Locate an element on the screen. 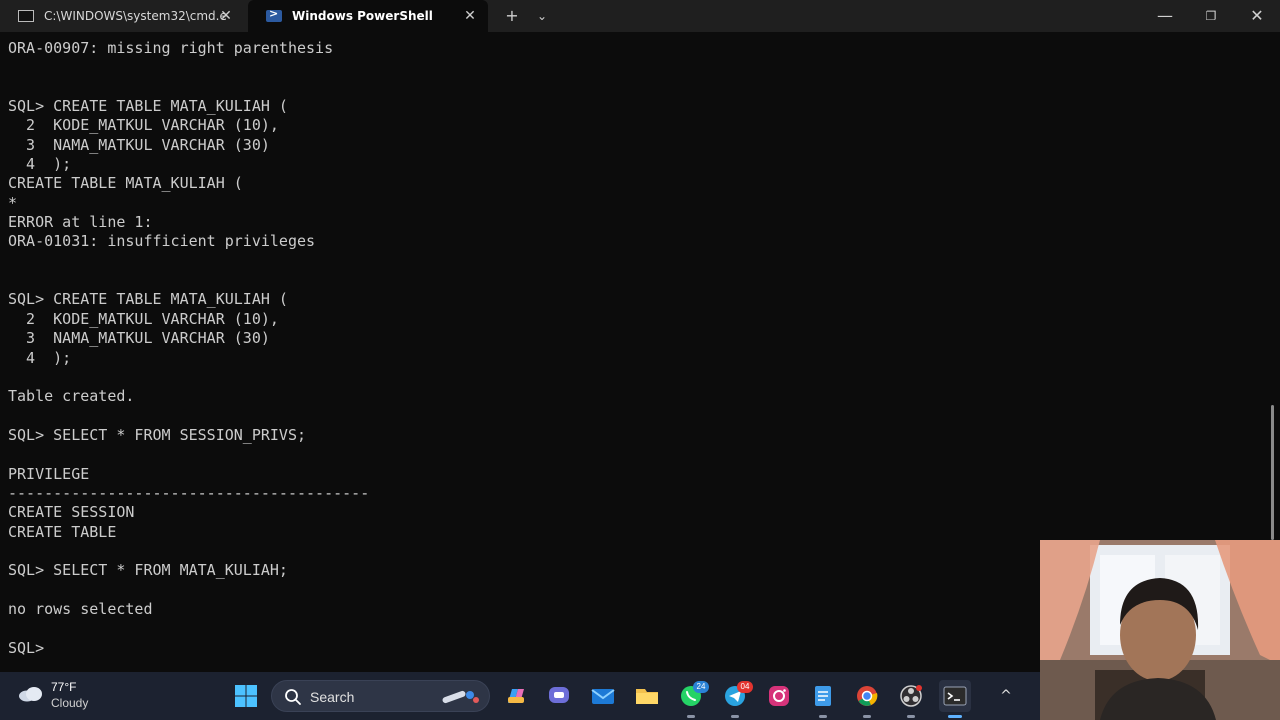 This screenshot has height=720, width=1280. terminal-line: ORA-00907: missing right parenthesis is located at coordinates (171, 48).